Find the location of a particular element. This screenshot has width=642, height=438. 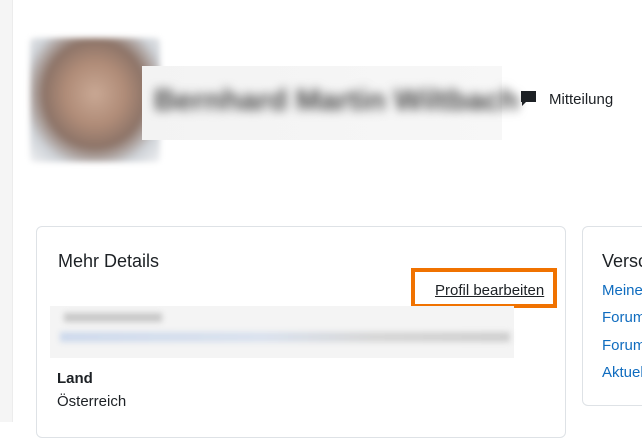

redacted-value is located at coordinates (285, 337).